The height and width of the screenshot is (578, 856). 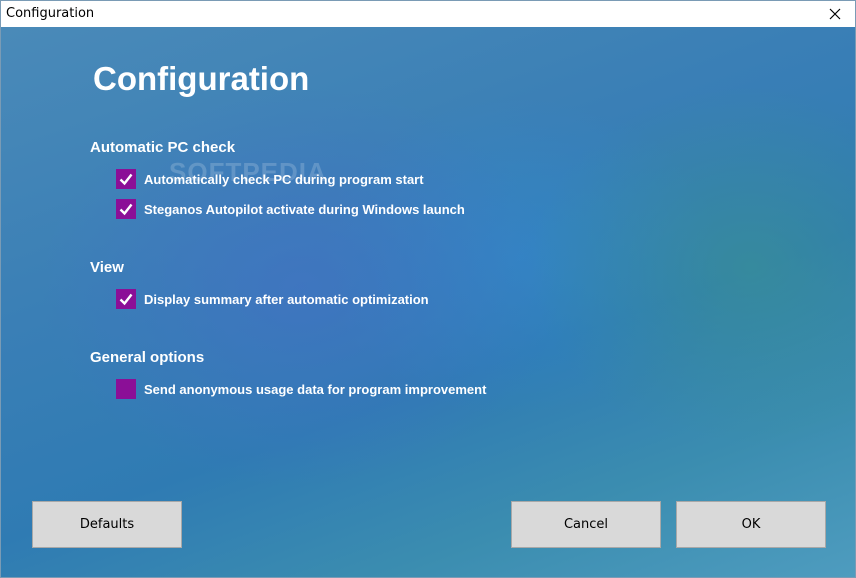 I want to click on title-bar: Configuration, so click(x=428, y=14).